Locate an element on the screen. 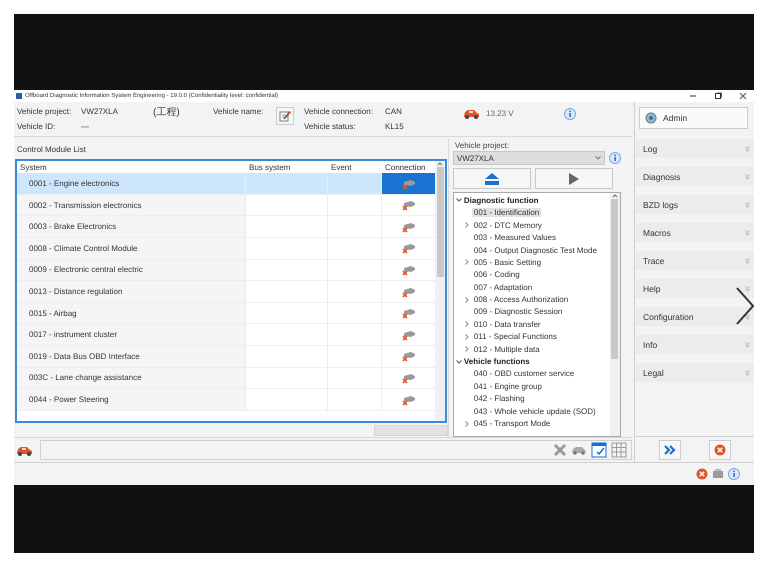 This screenshot has width=768, height=568. scroll-up-icon is located at coordinates (615, 196).